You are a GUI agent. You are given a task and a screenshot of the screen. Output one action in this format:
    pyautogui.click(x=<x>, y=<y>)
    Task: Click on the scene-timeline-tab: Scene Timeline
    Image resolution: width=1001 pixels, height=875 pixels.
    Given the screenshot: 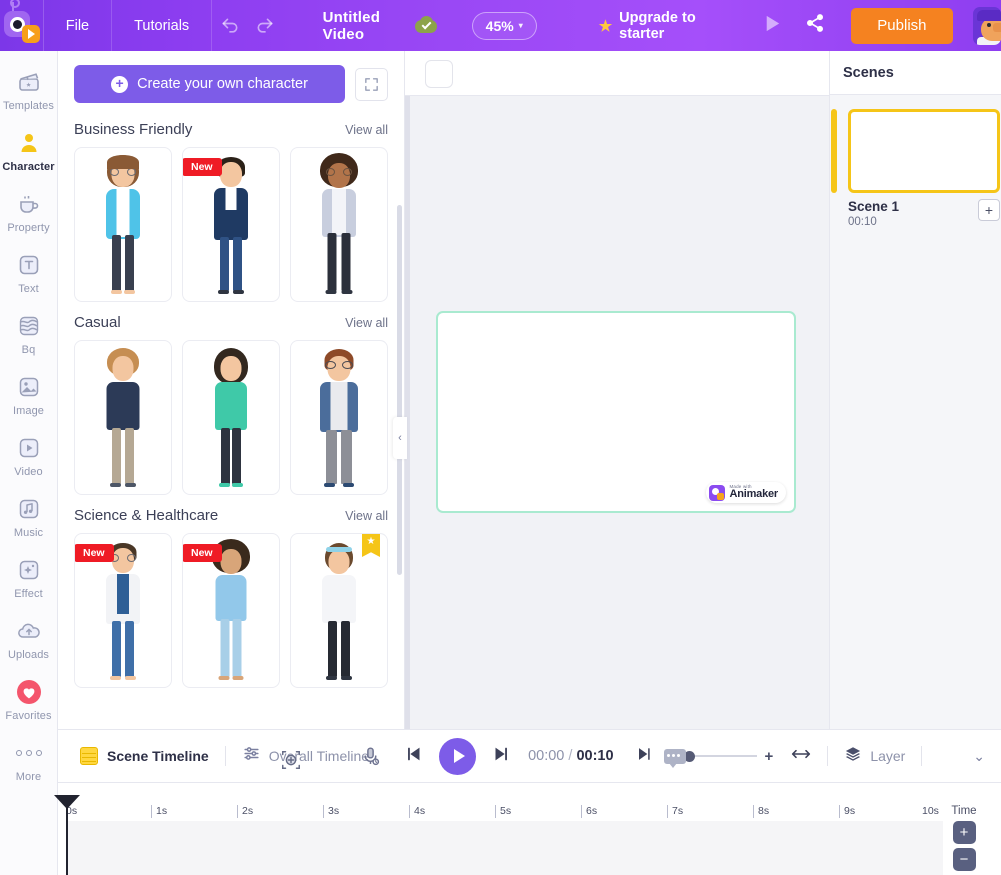 What is the action you would take?
    pyautogui.click(x=144, y=756)
    